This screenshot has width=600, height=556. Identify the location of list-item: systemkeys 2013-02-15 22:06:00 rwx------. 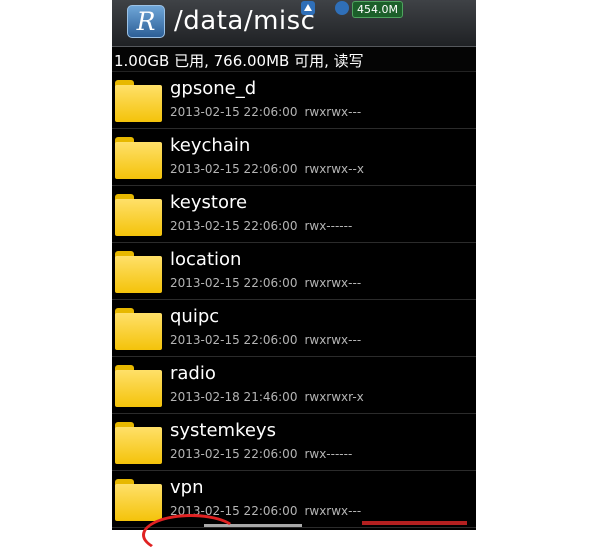
(294, 442).